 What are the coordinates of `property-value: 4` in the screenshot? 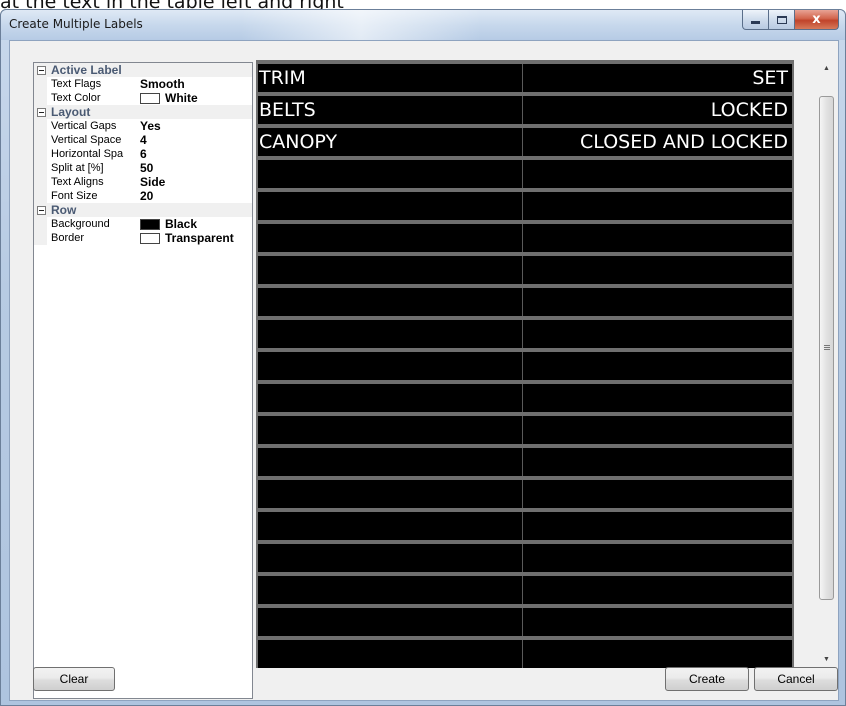 It's located at (143, 140).